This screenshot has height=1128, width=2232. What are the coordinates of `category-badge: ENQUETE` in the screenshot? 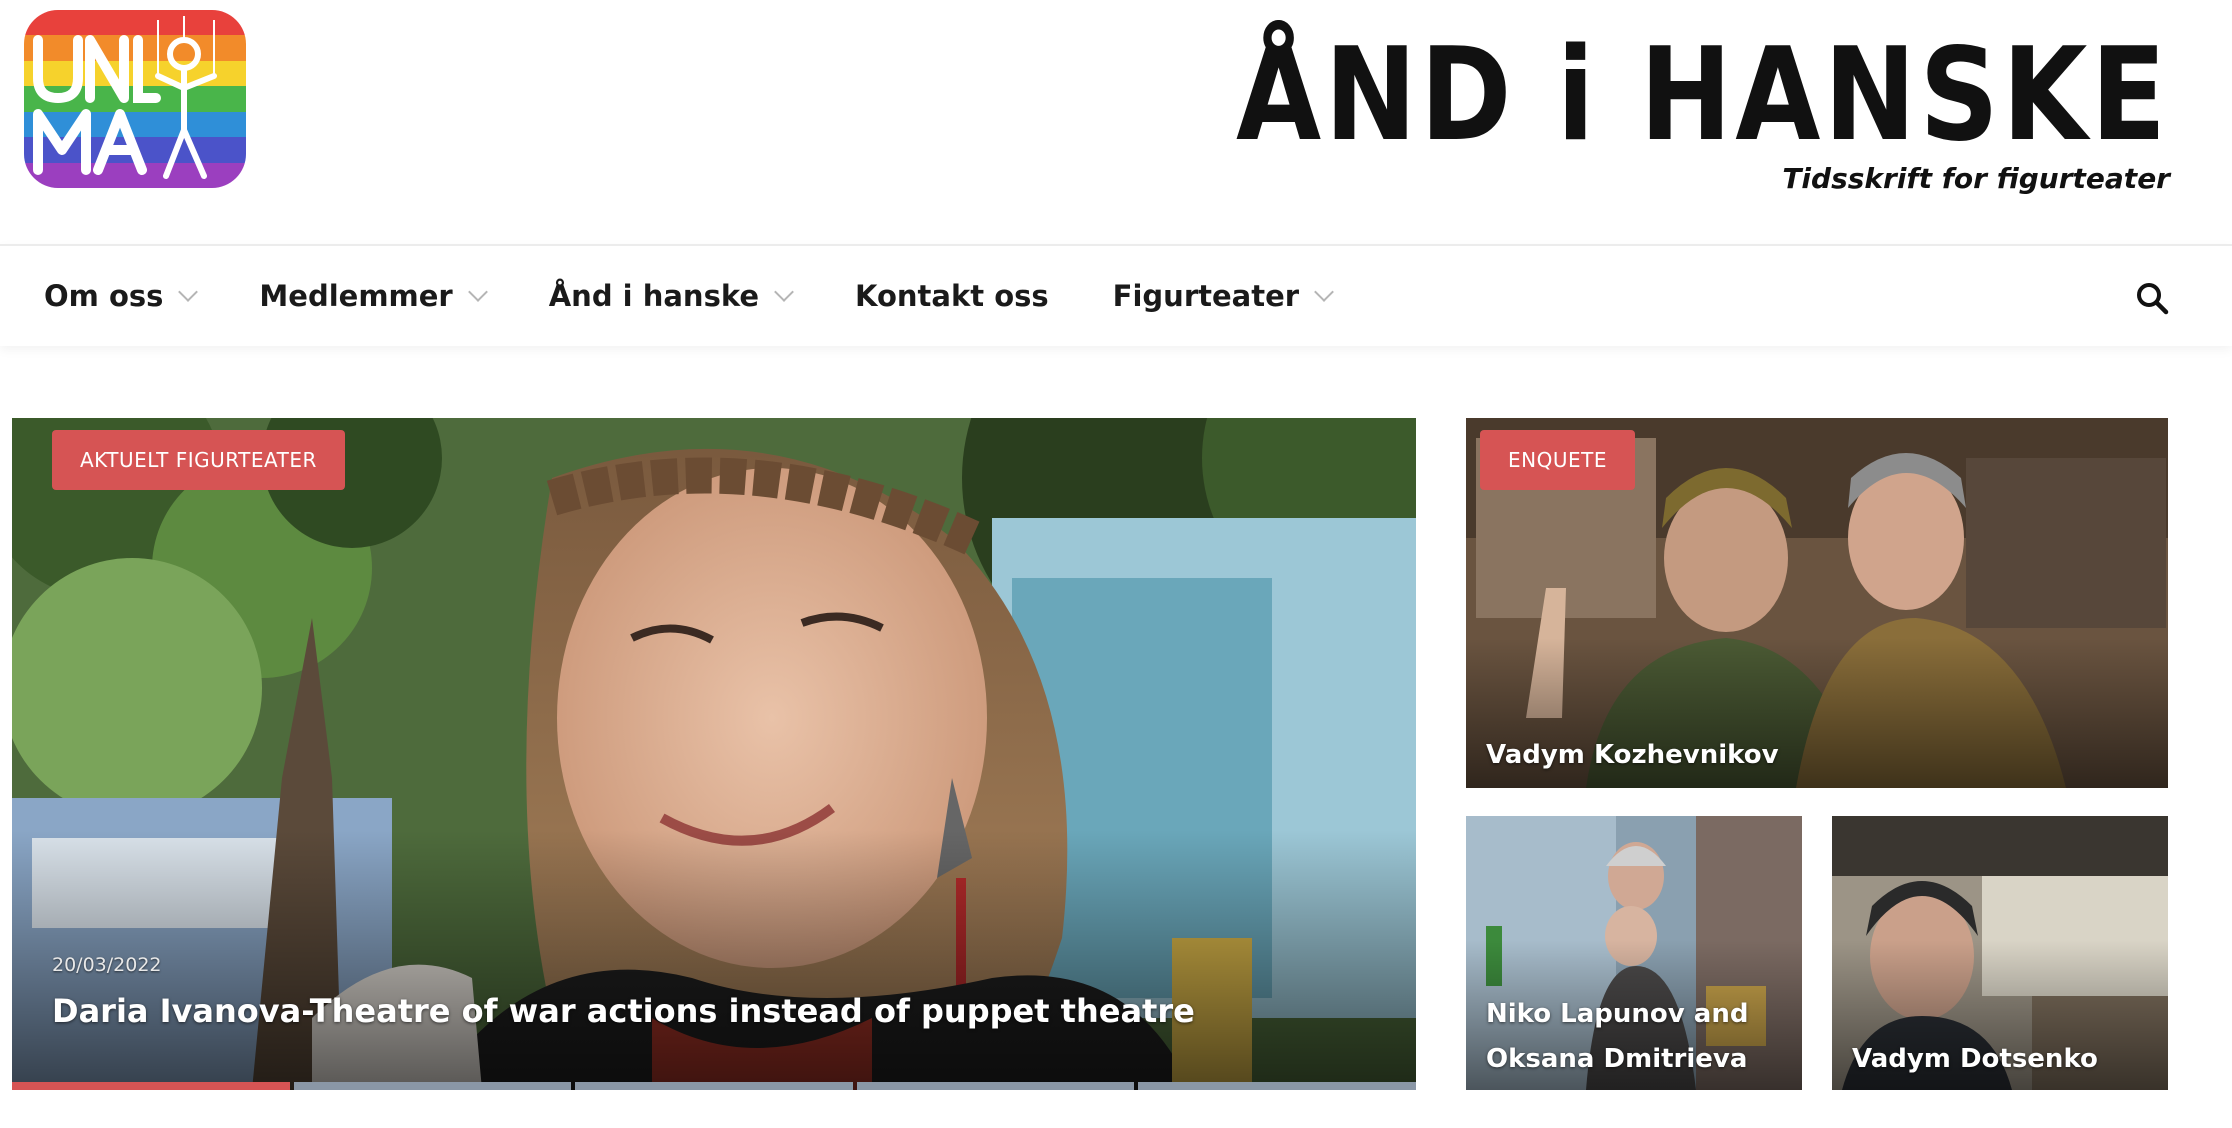 It's located at (1557, 460).